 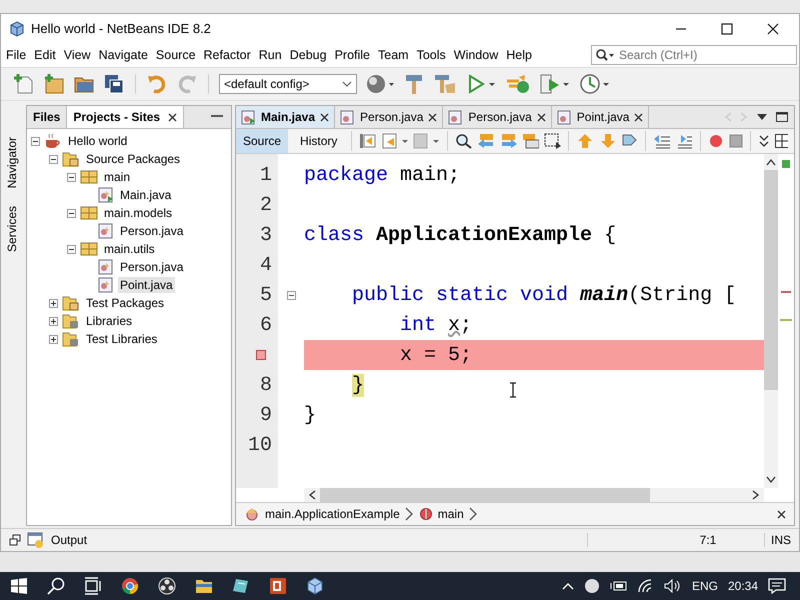 I want to click on shift-left-icon, so click(x=661, y=141).